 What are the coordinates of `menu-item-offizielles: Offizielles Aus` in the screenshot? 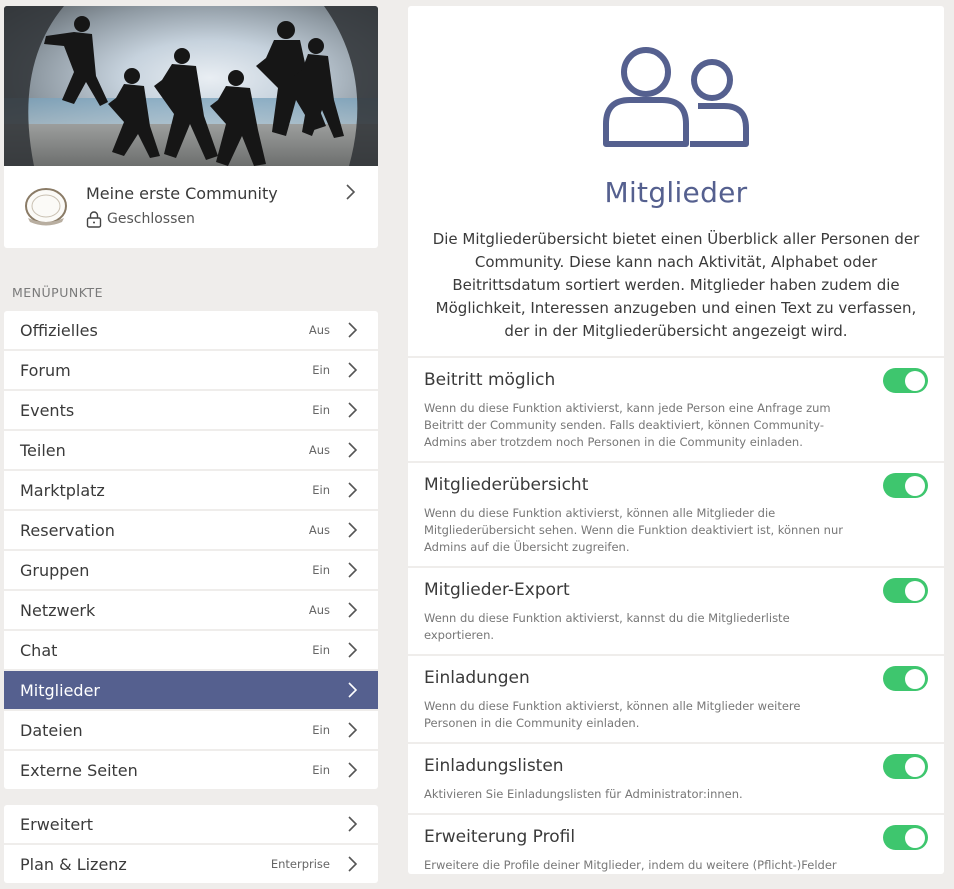 It's located at (191, 330).